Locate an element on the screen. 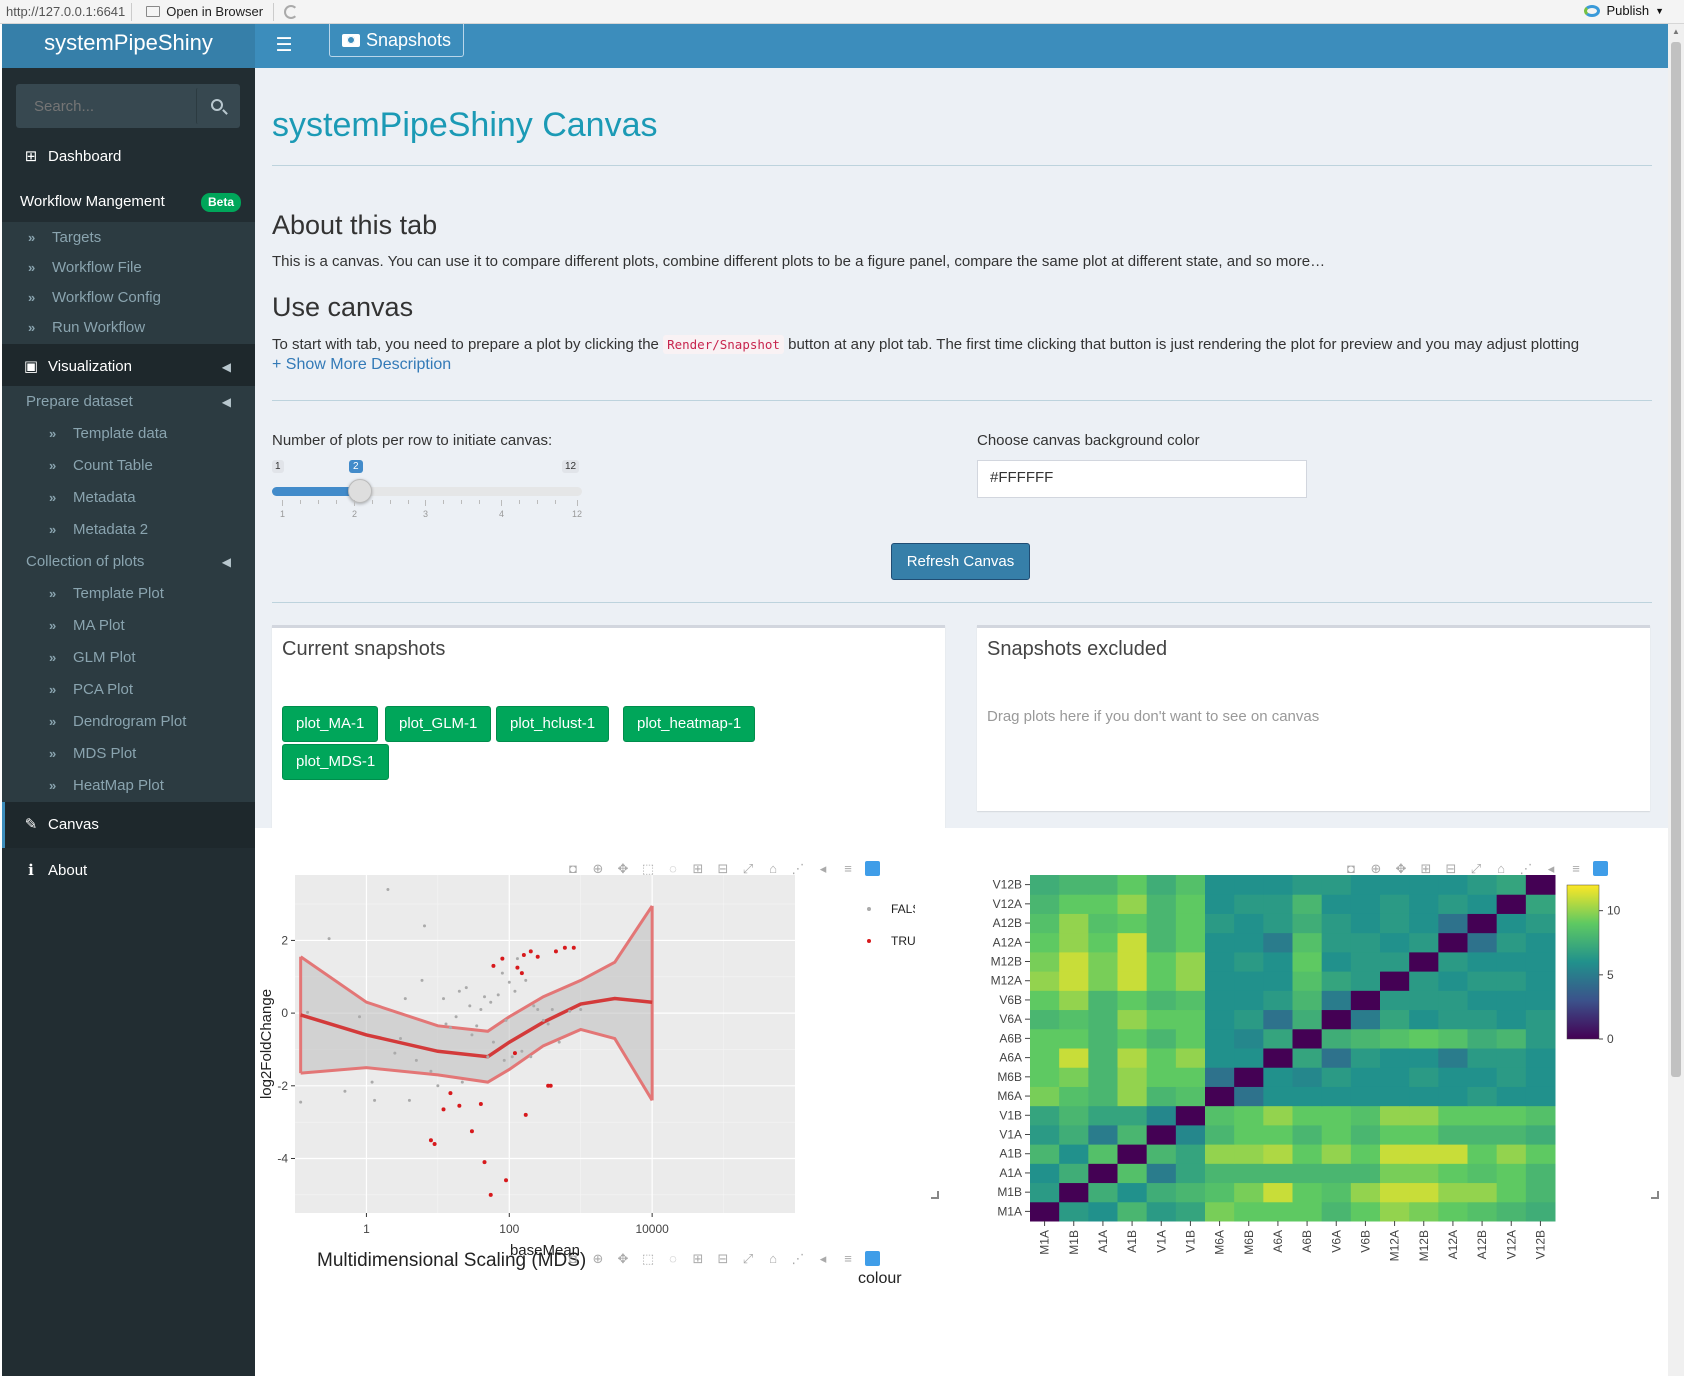 The width and height of the screenshot is (1684, 1376). heatmap-row-label: V1B is located at coordinates (1010, 1115).